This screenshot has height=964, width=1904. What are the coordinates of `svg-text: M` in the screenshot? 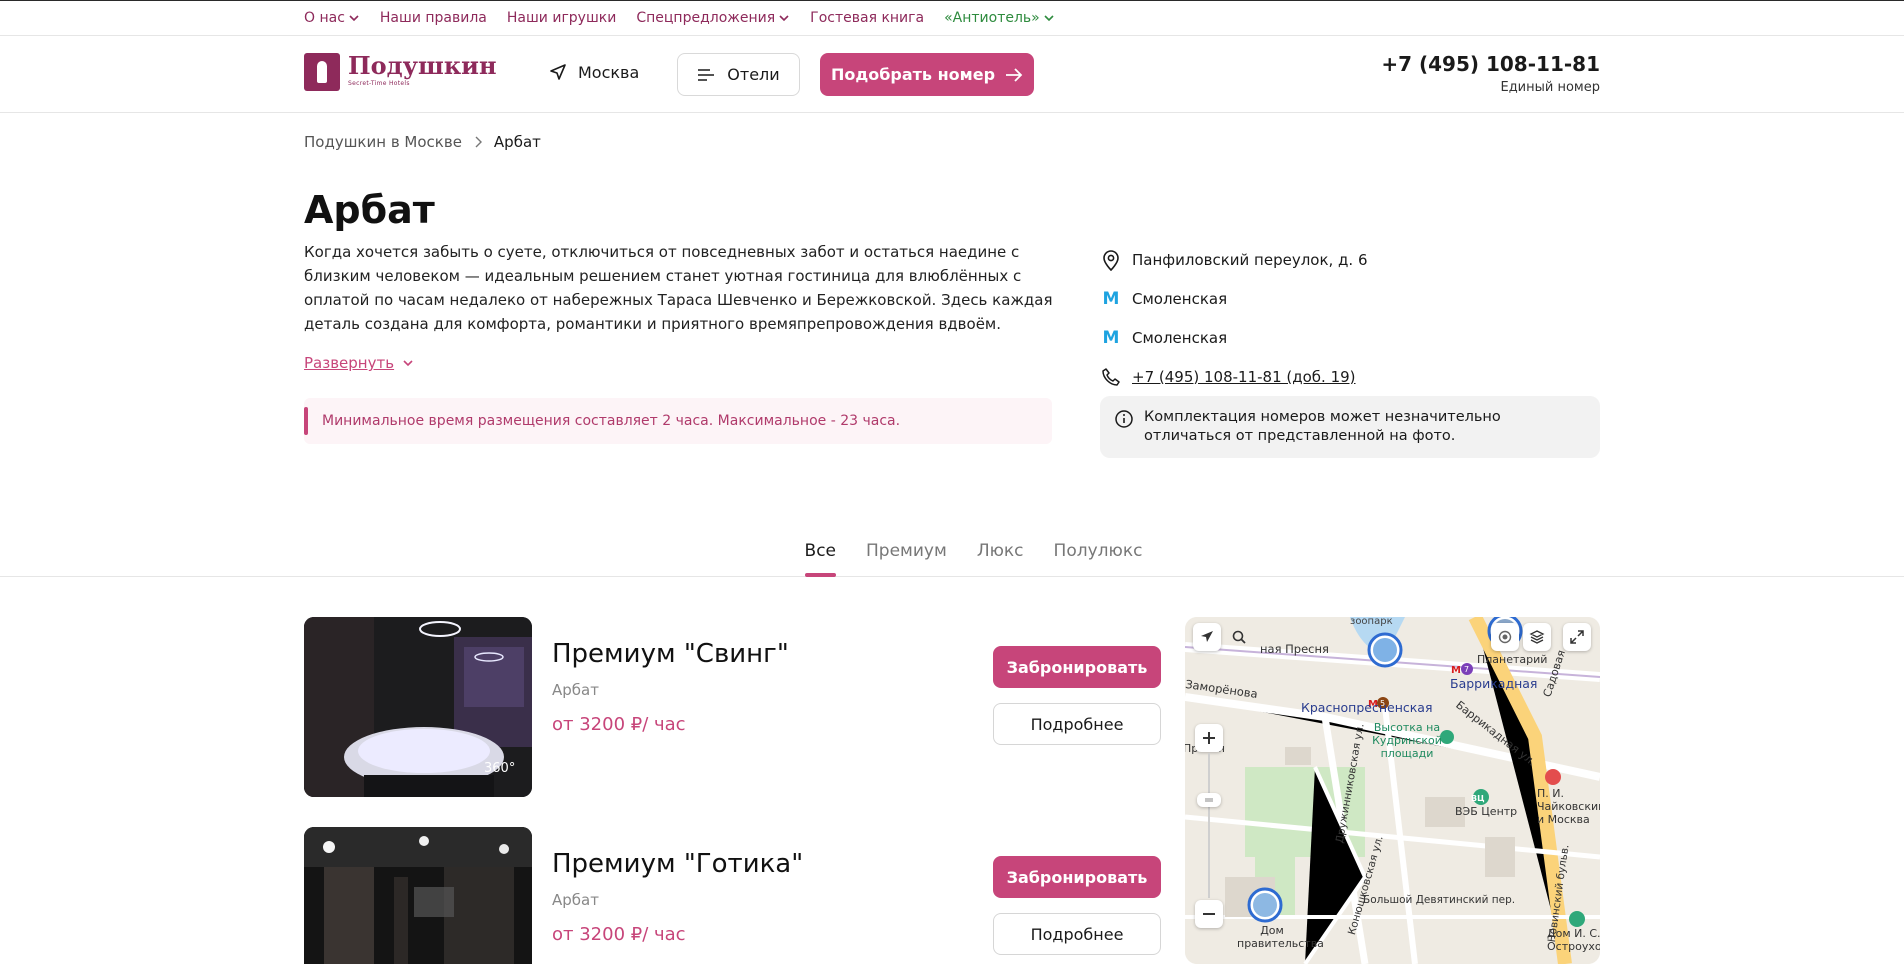 It's located at (1456, 670).